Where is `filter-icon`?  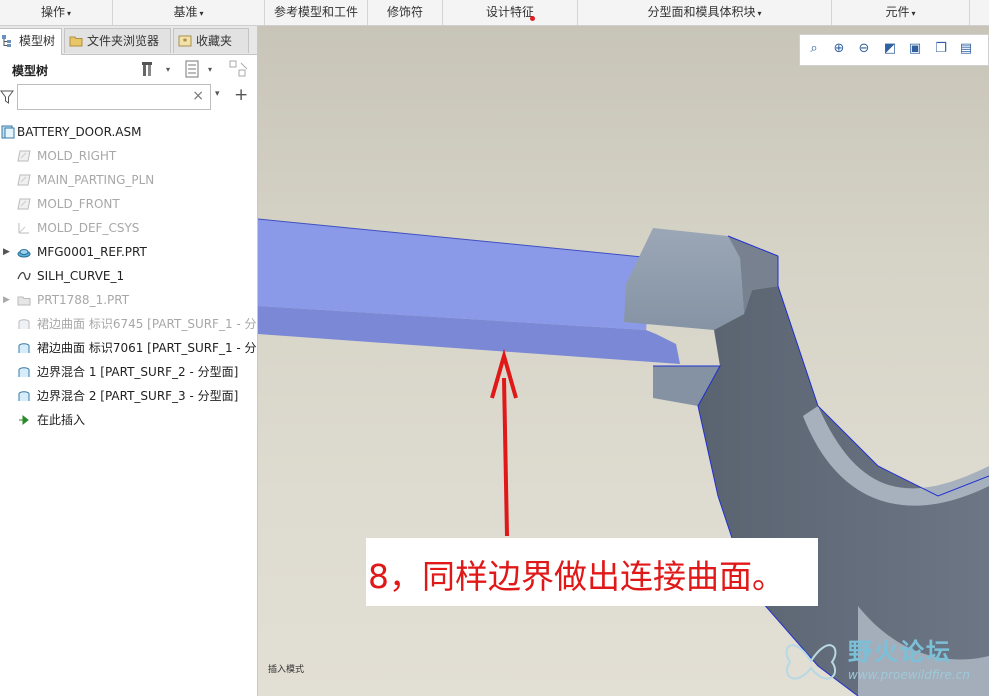 filter-icon is located at coordinates (7, 97).